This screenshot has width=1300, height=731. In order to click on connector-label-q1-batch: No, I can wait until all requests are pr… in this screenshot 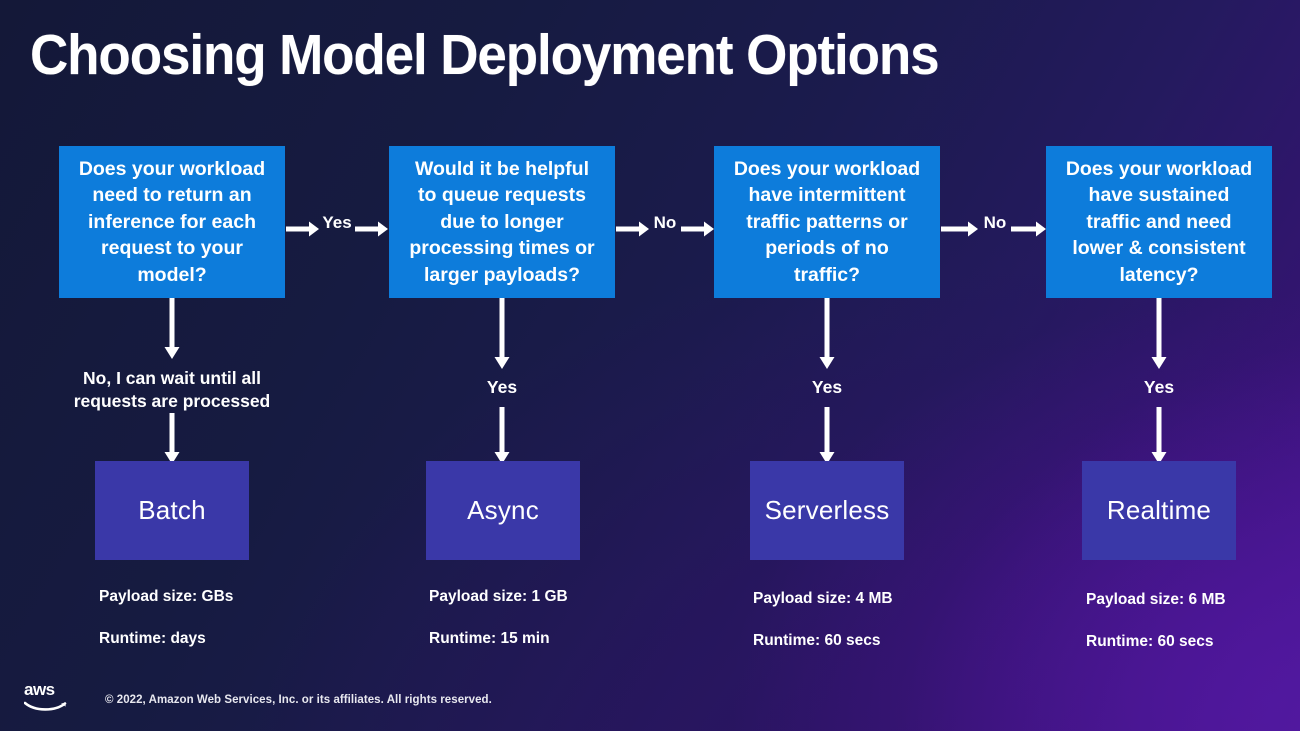, I will do `click(172, 389)`.